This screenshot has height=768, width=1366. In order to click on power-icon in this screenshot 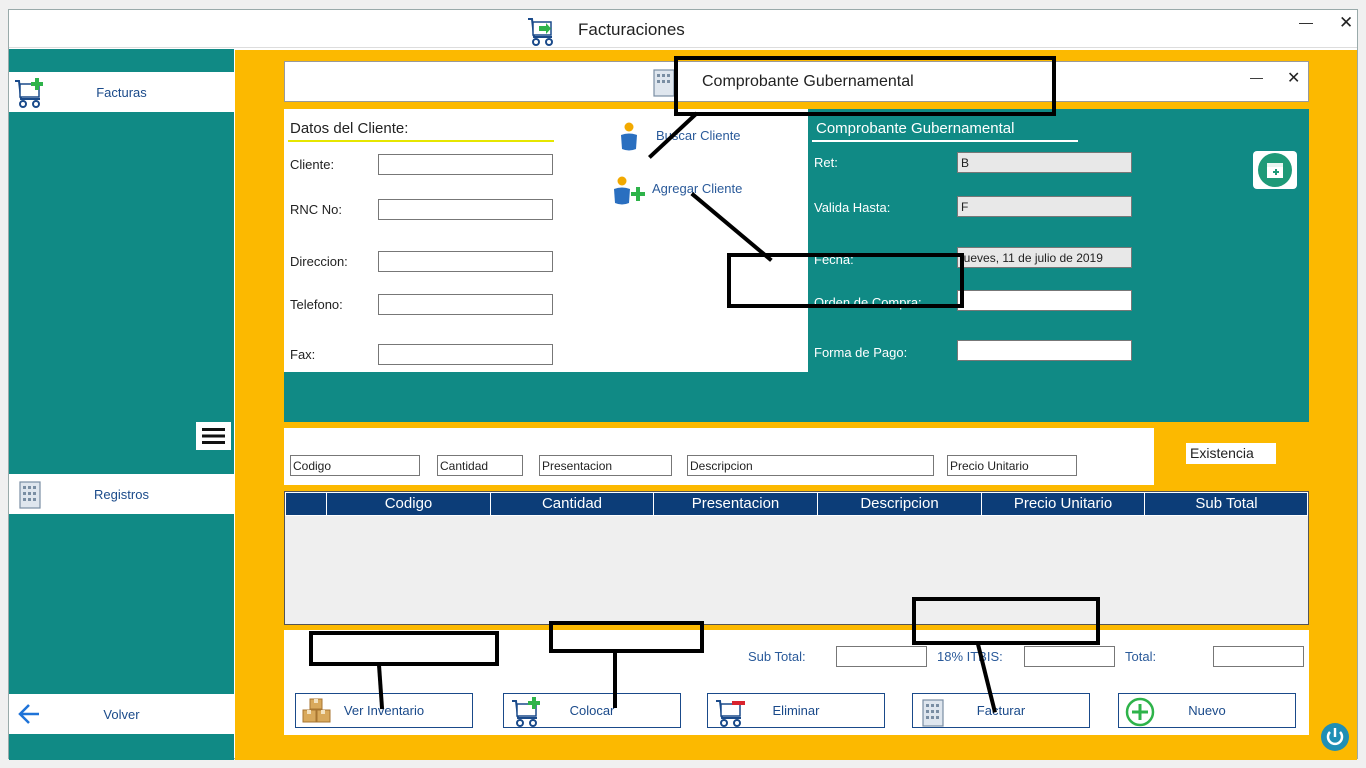, I will do `click(1335, 737)`.